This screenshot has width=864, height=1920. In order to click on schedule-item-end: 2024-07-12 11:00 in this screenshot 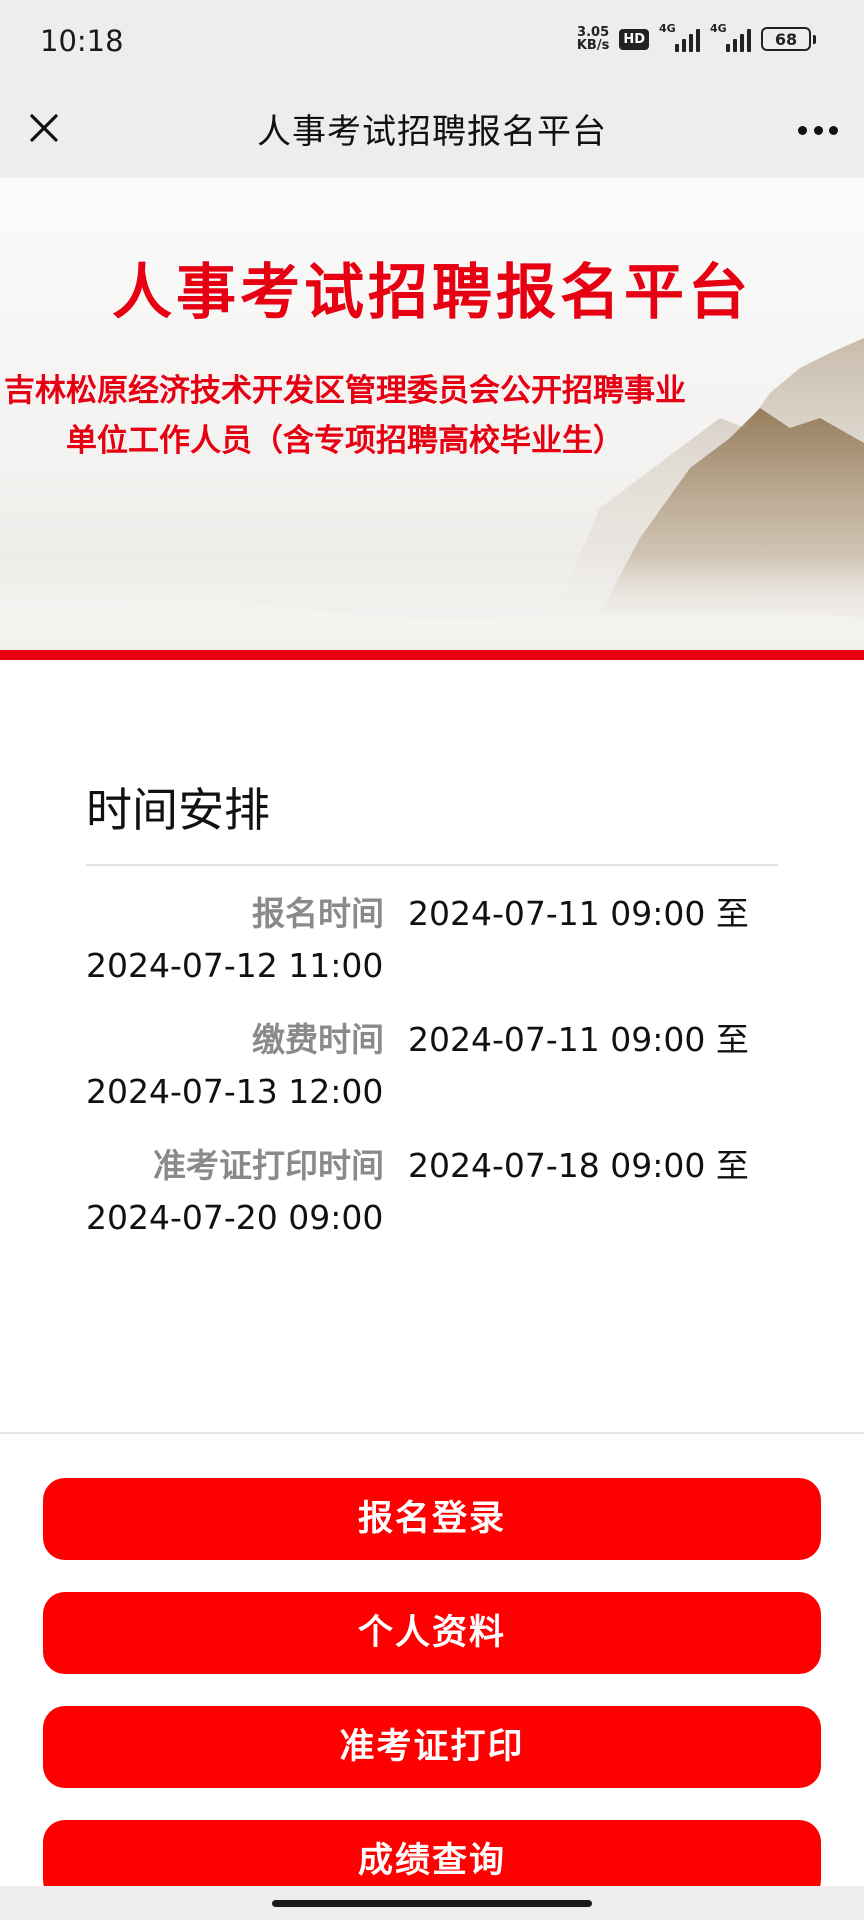, I will do `click(235, 965)`.